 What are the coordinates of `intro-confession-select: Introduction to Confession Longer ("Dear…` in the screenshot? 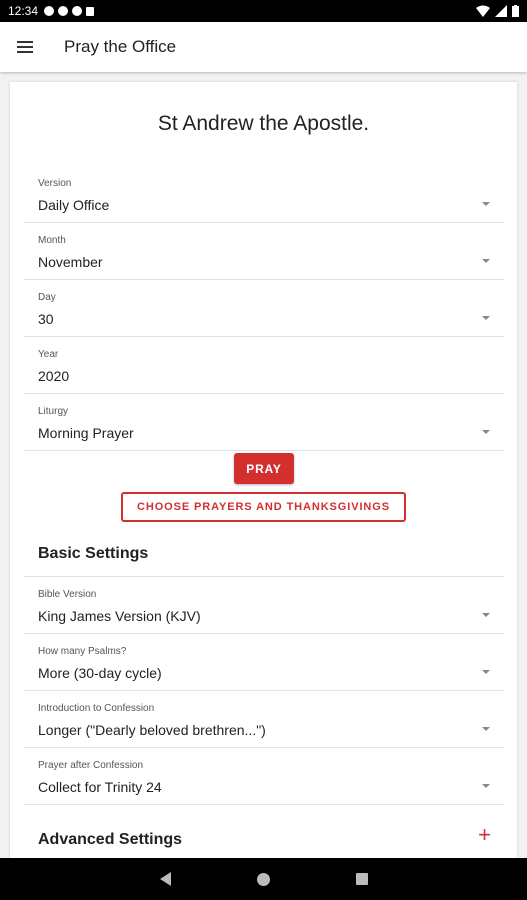 It's located at (264, 719).